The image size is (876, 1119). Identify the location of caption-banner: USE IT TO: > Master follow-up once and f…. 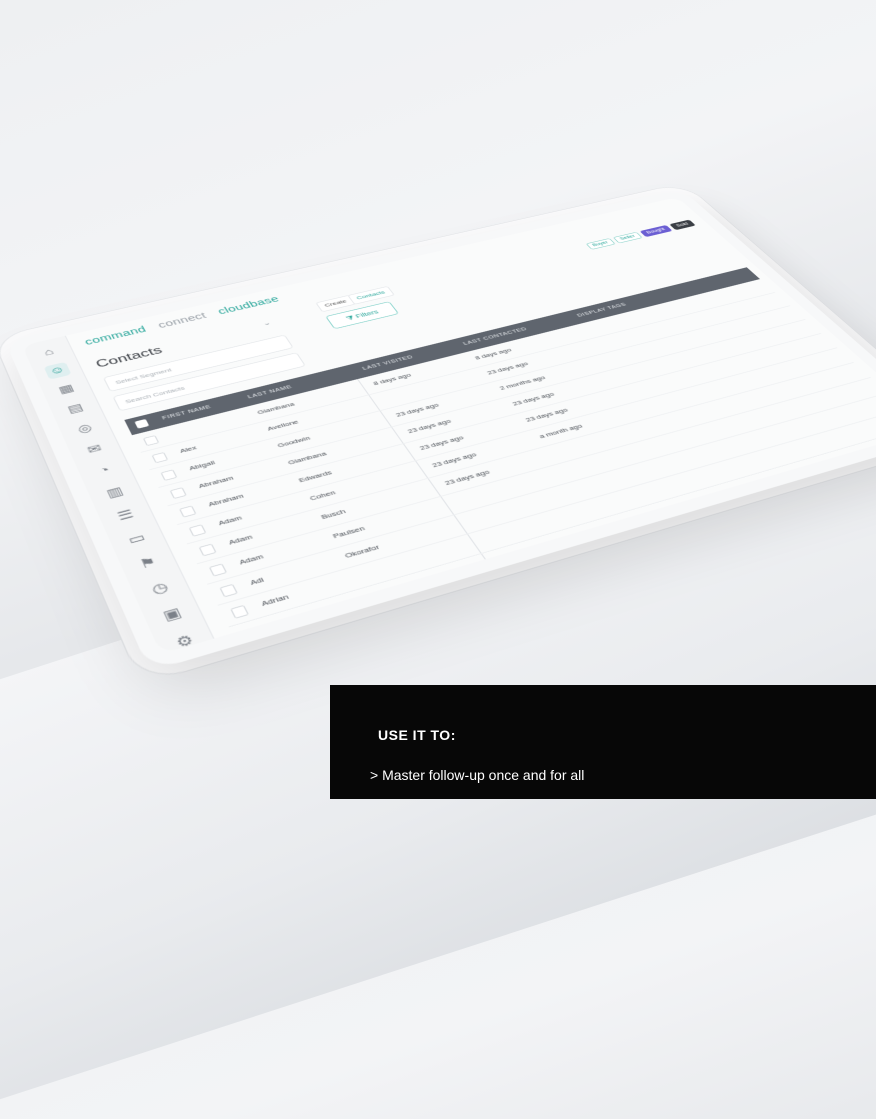
(603, 742).